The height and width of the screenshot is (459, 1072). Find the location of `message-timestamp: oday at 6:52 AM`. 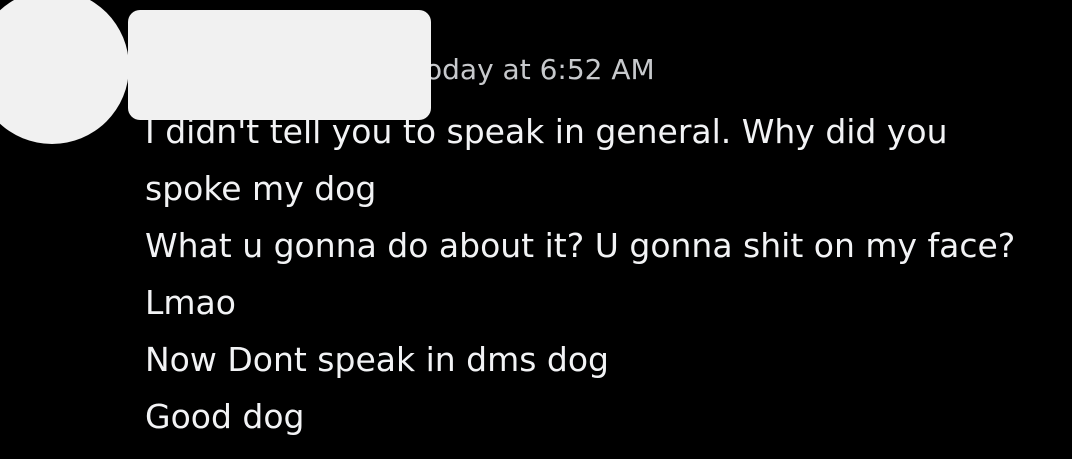

message-timestamp: oday at 6:52 AM is located at coordinates (540, 69).